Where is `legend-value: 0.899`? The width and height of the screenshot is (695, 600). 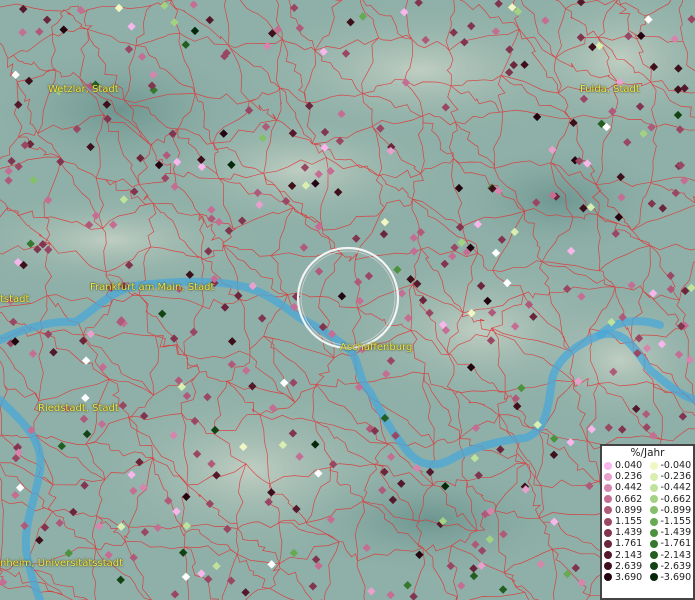 legend-value: 0.899 is located at coordinates (629, 510).